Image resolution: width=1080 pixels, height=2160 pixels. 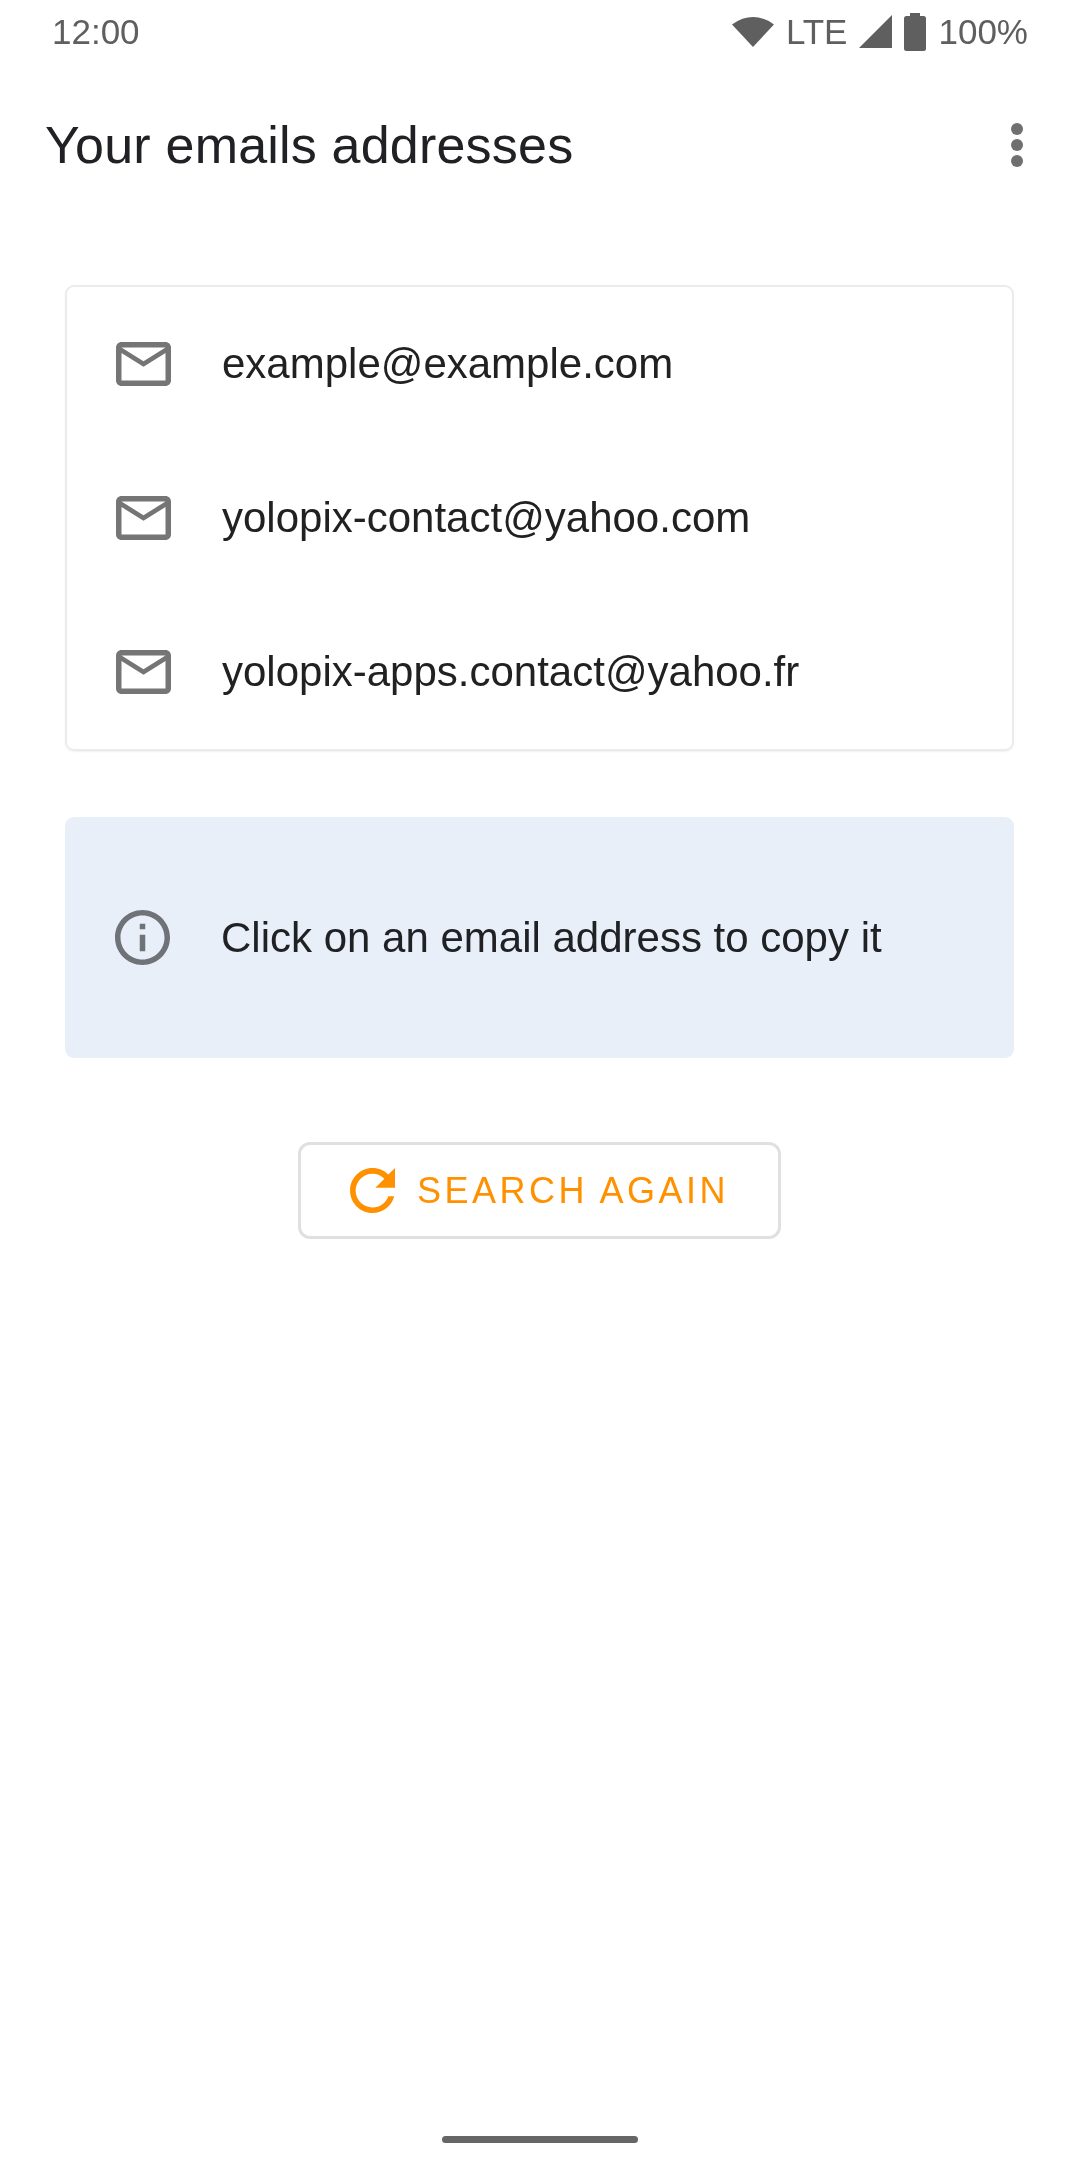 What do you see at coordinates (551, 937) in the screenshot?
I see `info-text: Click on an email address to copy it` at bounding box center [551, 937].